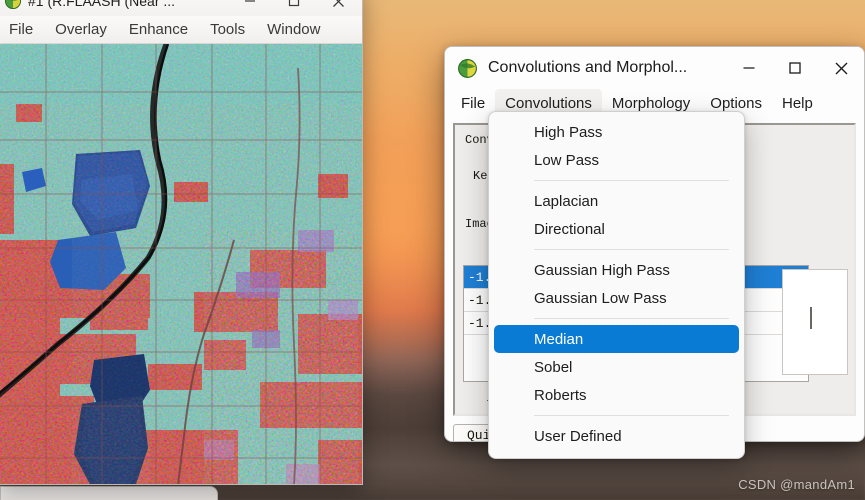  What do you see at coordinates (616, 298) in the screenshot?
I see `menu-item-gaussian-low-pass: Gaussian Low Pass` at bounding box center [616, 298].